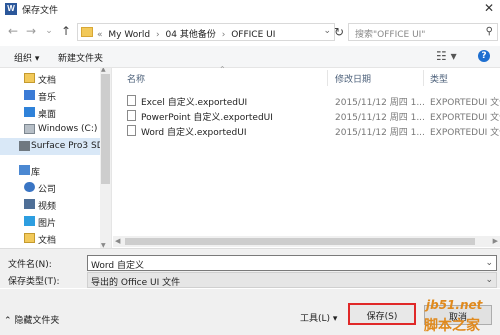 This screenshot has height=335, width=500. I want to click on sidebar-item-label: 图片, so click(47, 224).